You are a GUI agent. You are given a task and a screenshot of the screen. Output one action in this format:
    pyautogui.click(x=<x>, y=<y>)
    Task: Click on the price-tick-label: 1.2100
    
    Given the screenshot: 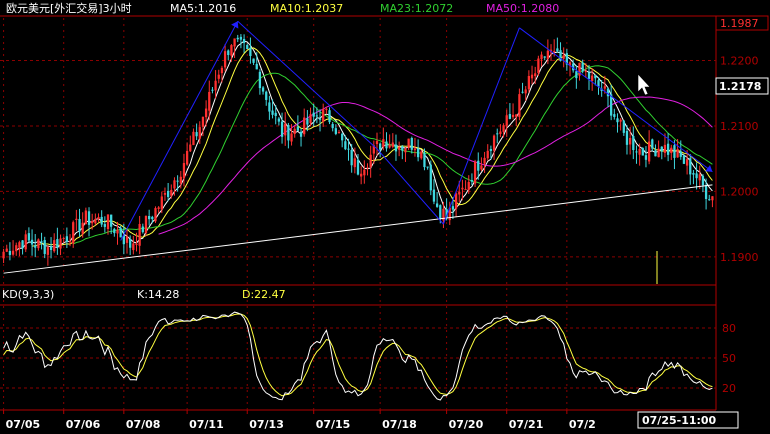 What is the action you would take?
    pyautogui.click(x=739, y=126)
    